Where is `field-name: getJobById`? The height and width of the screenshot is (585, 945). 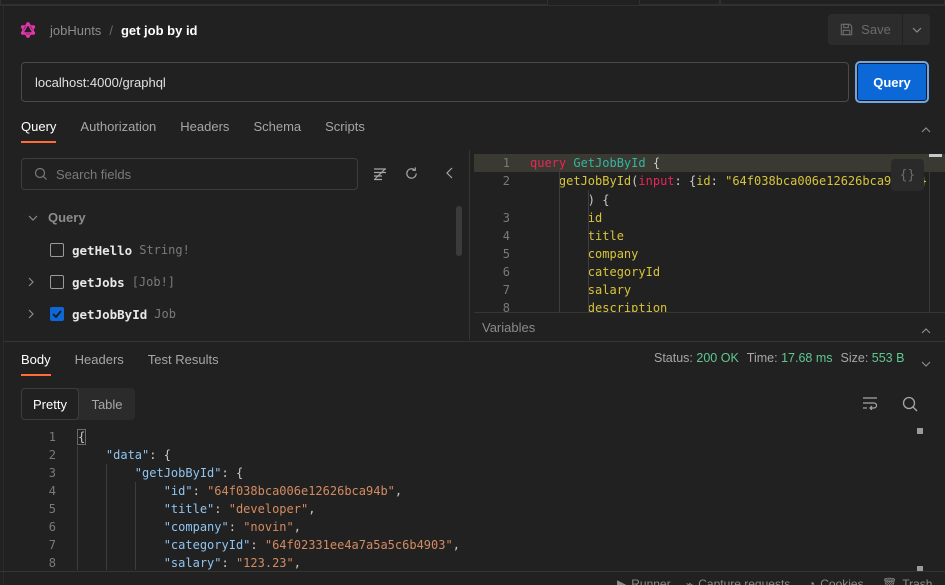 field-name: getJobById is located at coordinates (110, 314).